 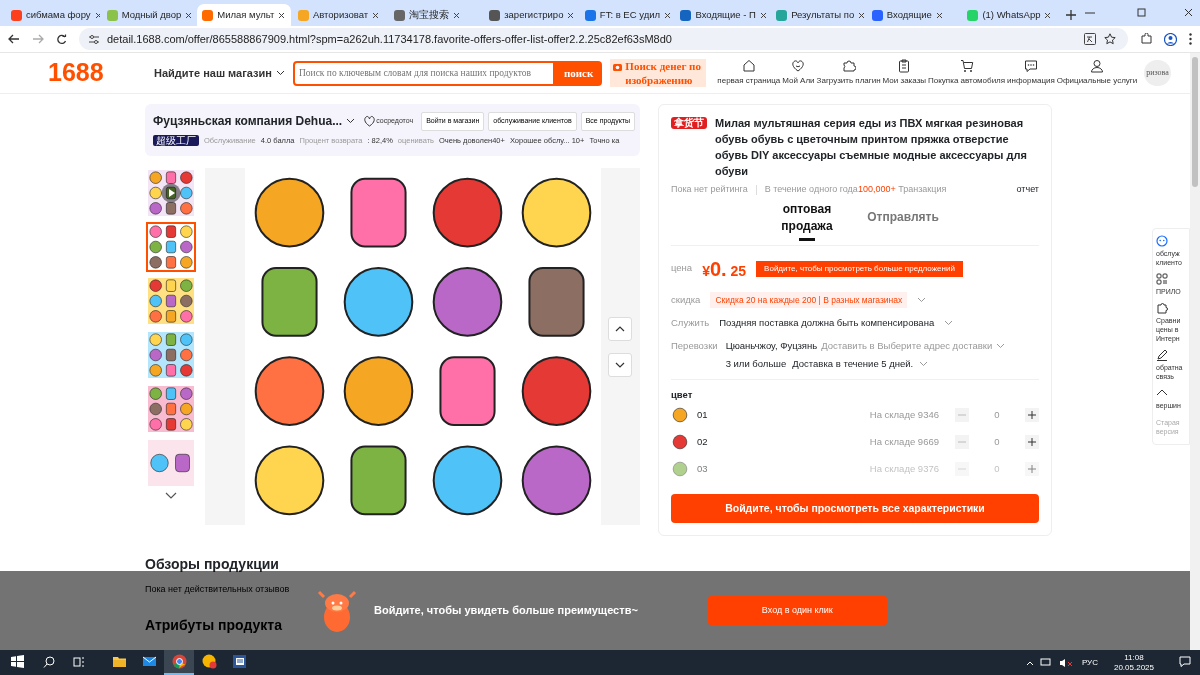 What do you see at coordinates (682, 395) in the screenshot?
I see `color-label: цвет` at bounding box center [682, 395].